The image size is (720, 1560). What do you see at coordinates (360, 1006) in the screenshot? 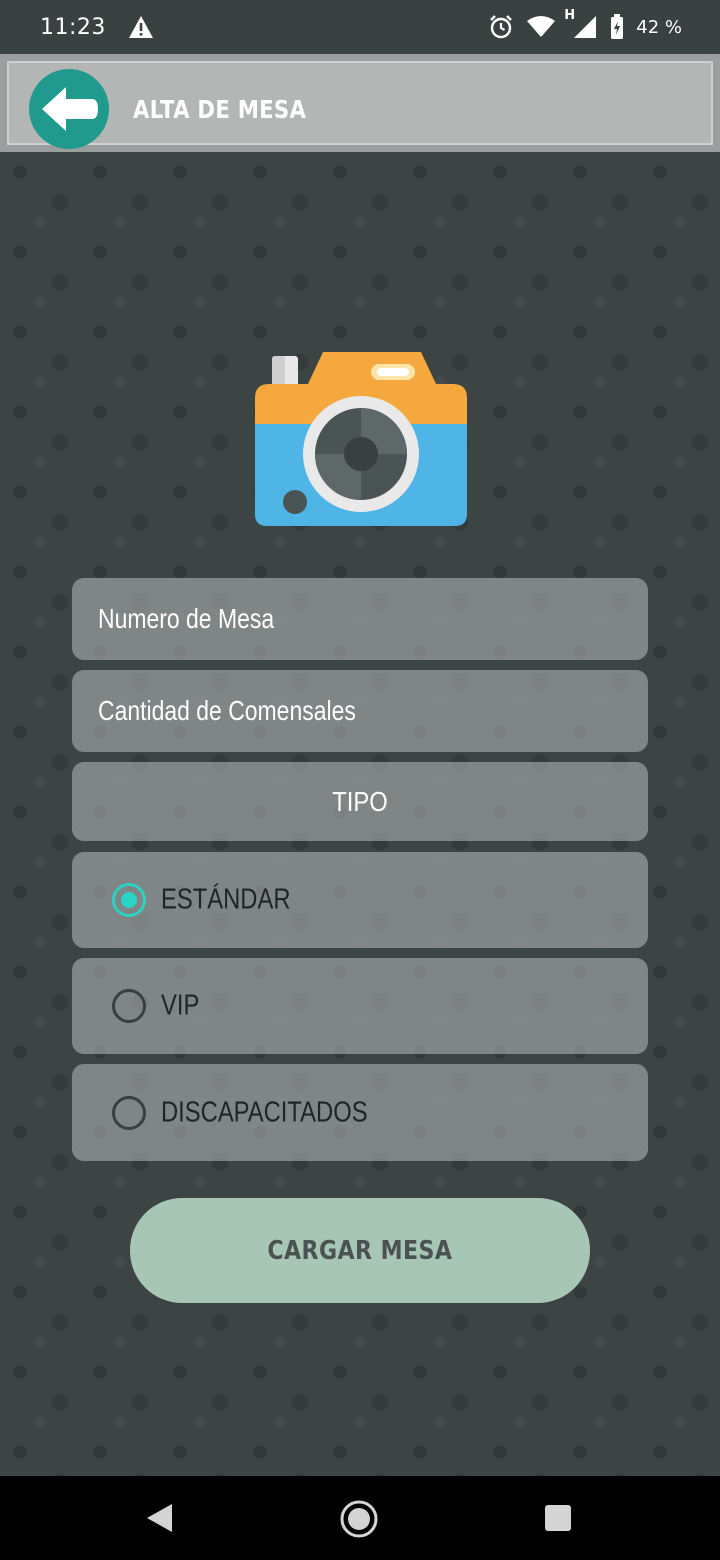
I see `radio-option-vip: VIP` at bounding box center [360, 1006].